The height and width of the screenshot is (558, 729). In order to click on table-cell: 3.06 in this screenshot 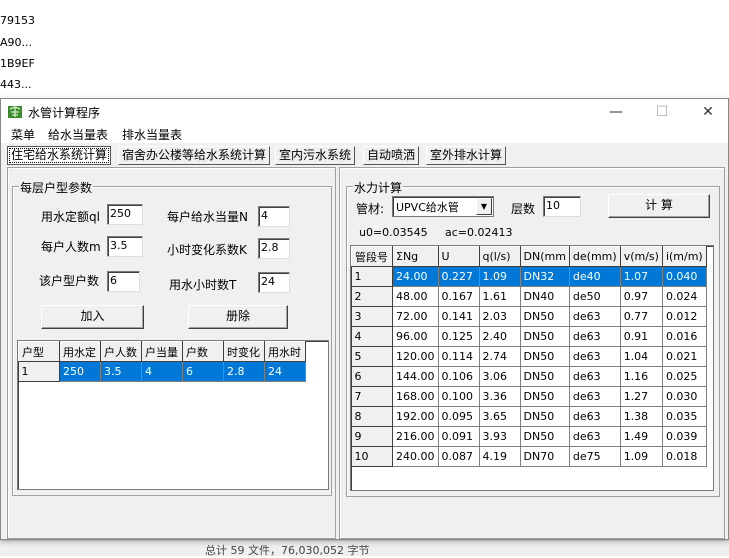, I will do `click(500, 376)`.